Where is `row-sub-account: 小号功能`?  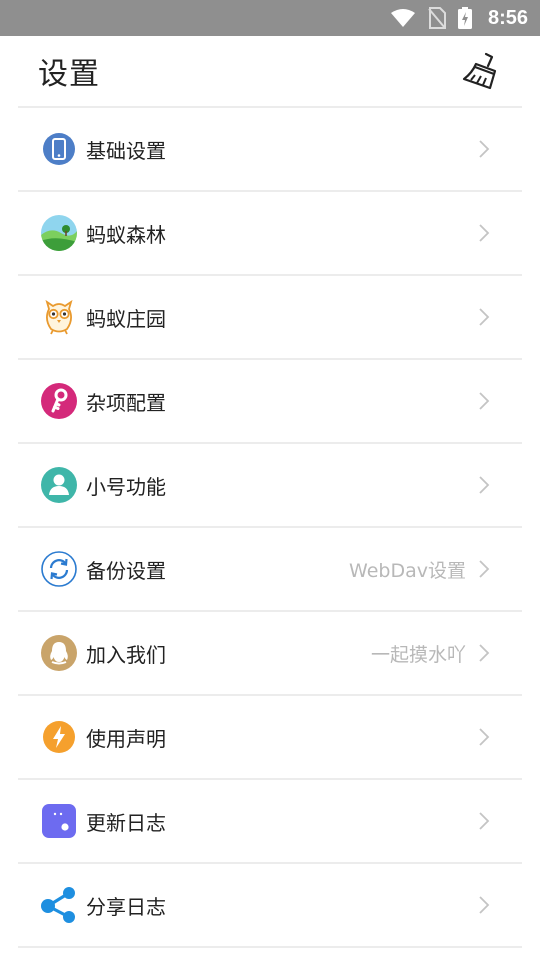 row-sub-account: 小号功能 is located at coordinates (270, 486).